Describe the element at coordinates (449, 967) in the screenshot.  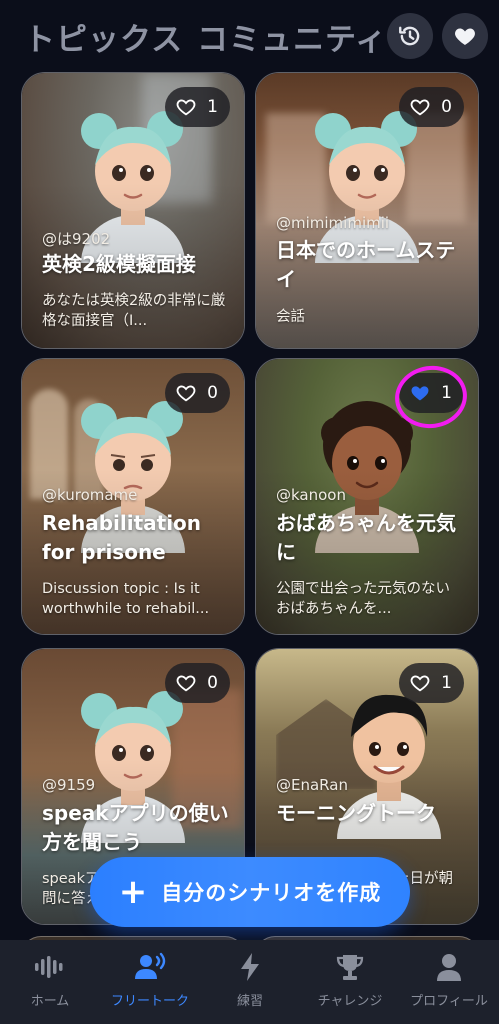
I see `person-icon` at that location.